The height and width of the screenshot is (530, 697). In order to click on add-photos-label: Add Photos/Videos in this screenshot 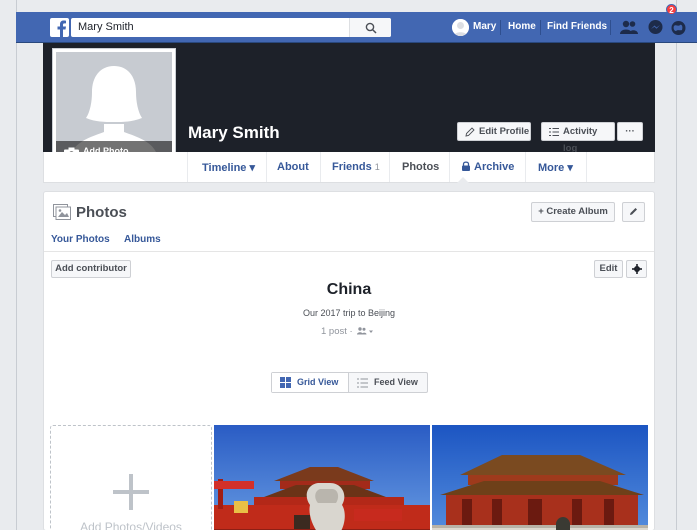, I will do `click(131, 525)`.